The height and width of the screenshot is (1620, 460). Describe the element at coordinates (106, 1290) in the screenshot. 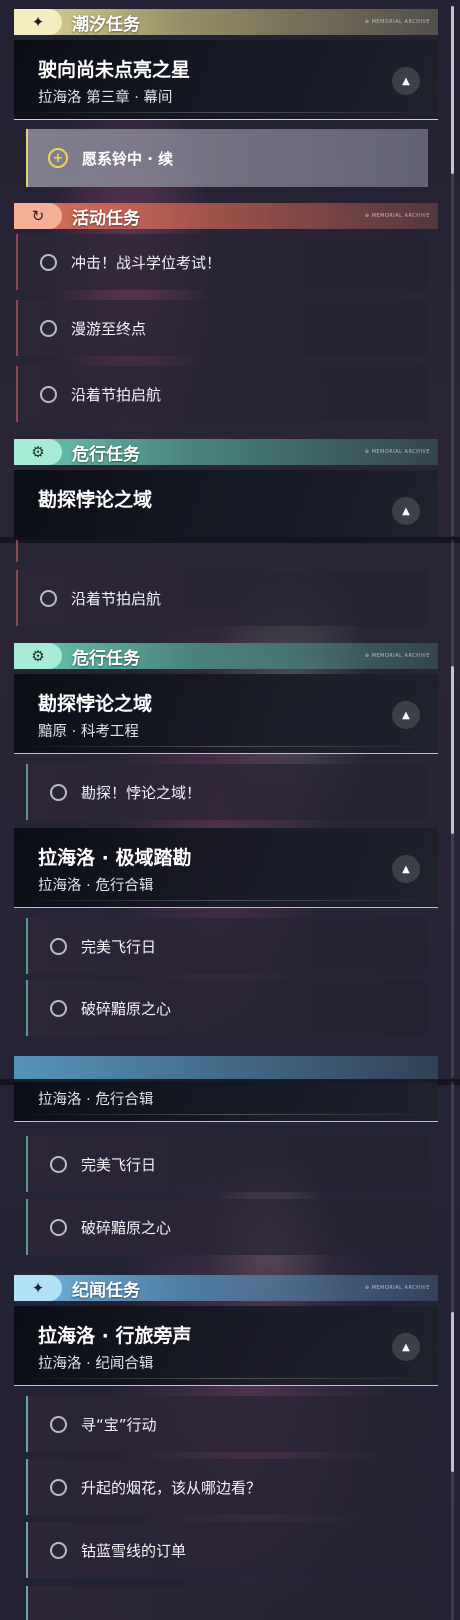

I see `section-title: 纪闻任务` at that location.